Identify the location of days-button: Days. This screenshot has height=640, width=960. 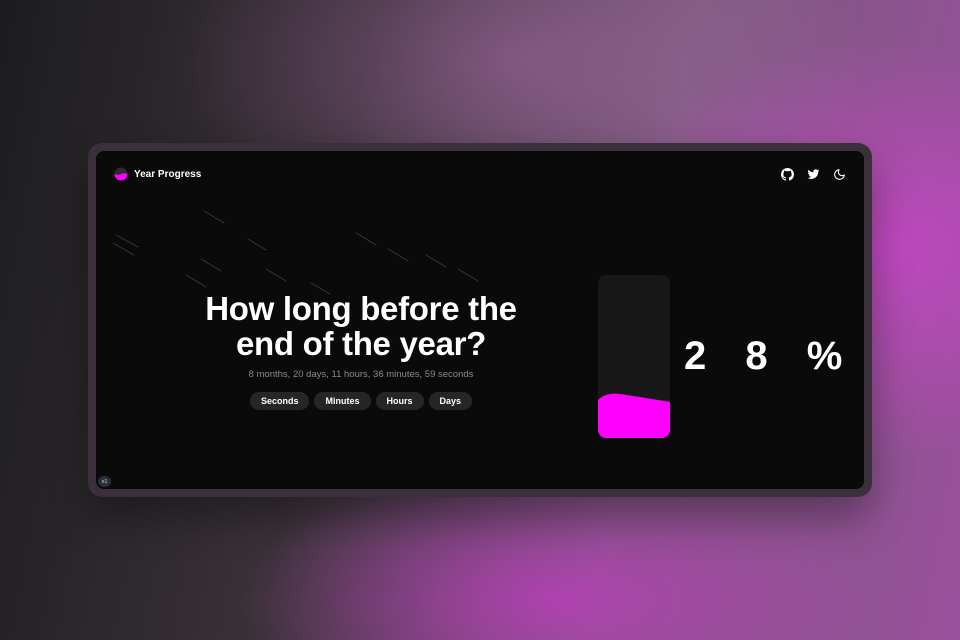
(450, 401).